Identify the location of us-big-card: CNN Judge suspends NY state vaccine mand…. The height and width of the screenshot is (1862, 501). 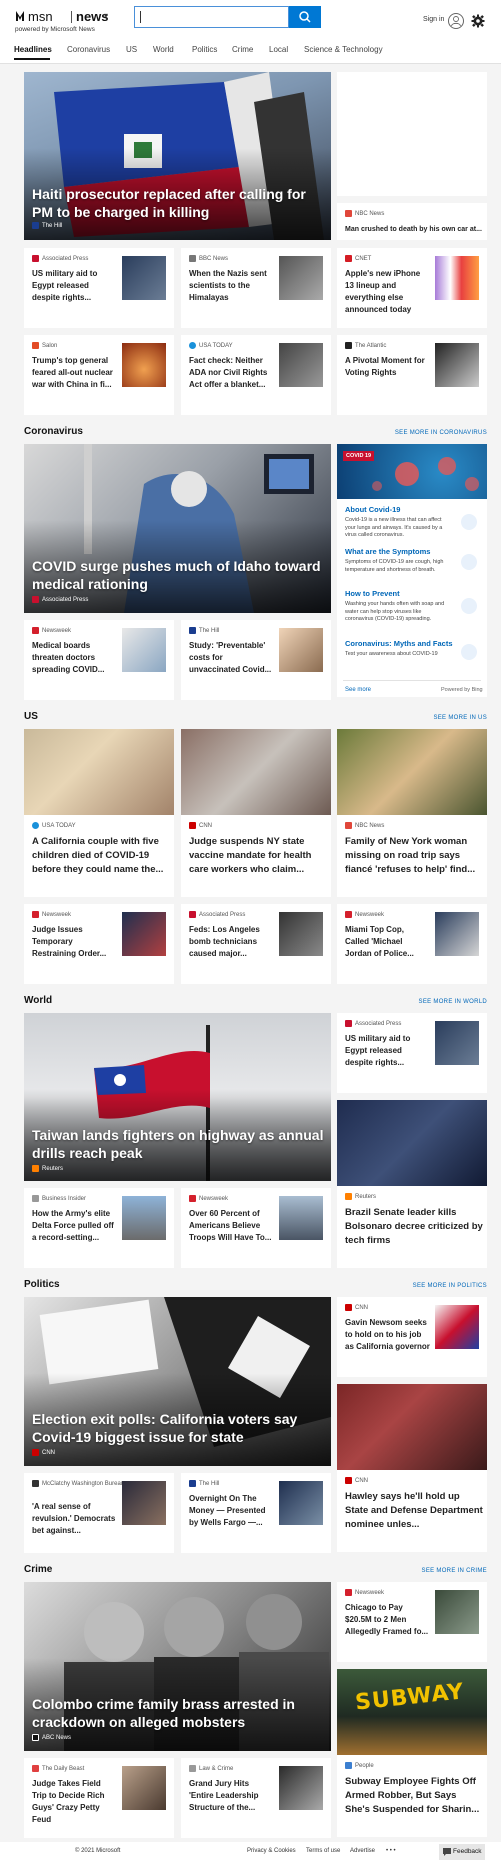
(256, 813).